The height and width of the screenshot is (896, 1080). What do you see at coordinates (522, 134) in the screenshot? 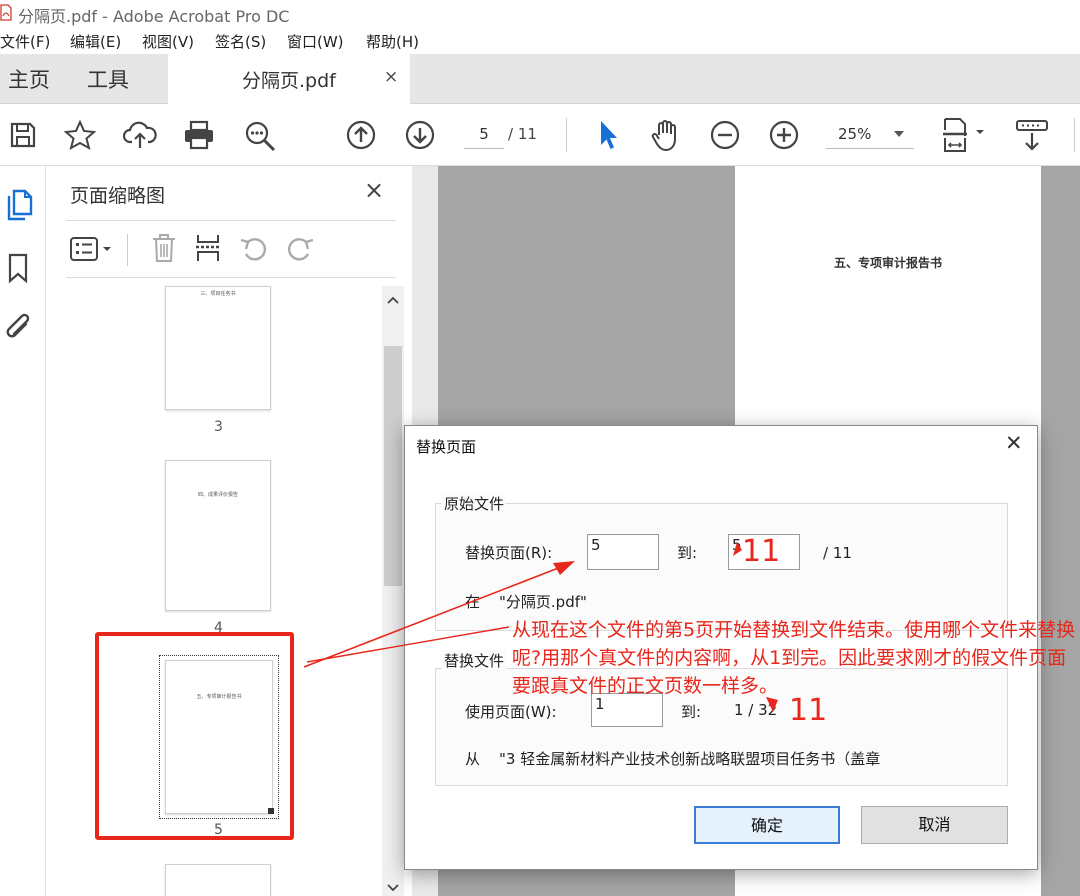
I see `page-total: / 11` at bounding box center [522, 134].